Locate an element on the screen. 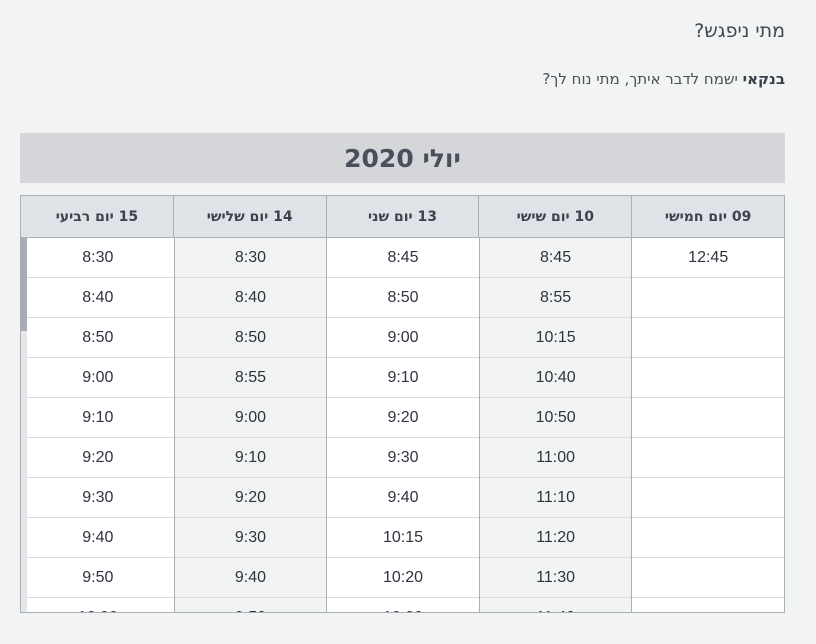 This screenshot has height=644, width=816. time-slot: 10:40 is located at coordinates (555, 378).